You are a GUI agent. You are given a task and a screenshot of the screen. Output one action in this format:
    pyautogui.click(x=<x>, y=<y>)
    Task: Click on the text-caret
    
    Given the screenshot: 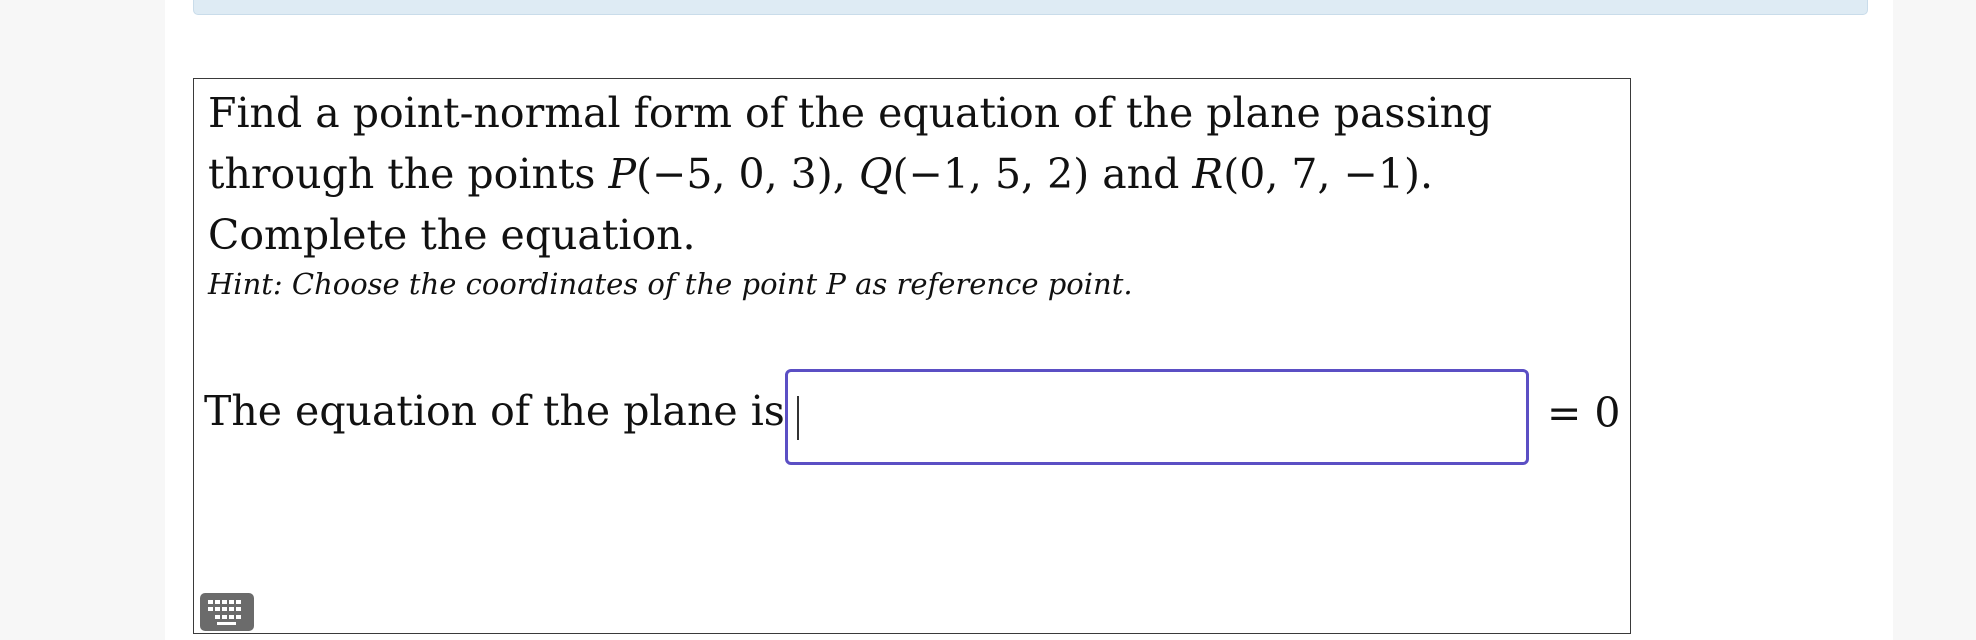 What is the action you would take?
    pyautogui.click(x=798, y=418)
    